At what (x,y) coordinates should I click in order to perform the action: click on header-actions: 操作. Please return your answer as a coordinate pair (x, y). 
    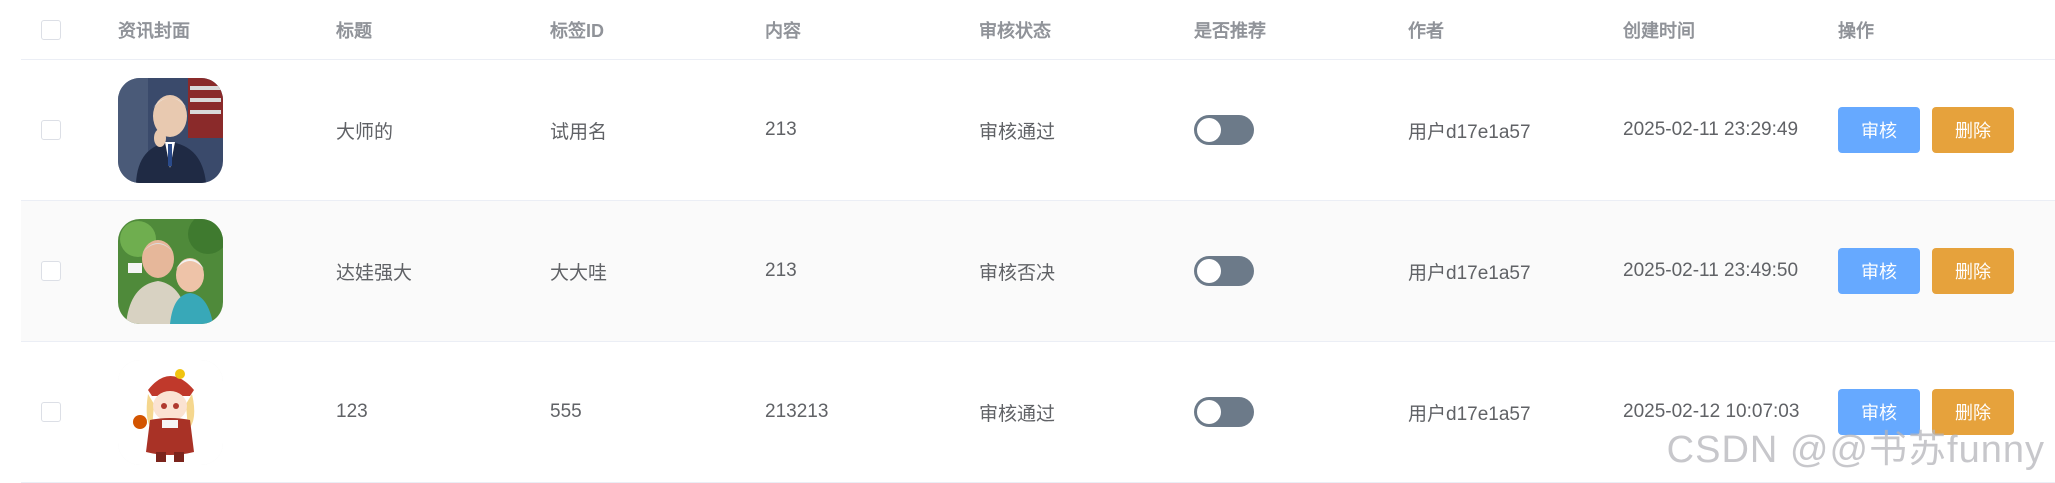
    Looking at the image, I should click on (1856, 30).